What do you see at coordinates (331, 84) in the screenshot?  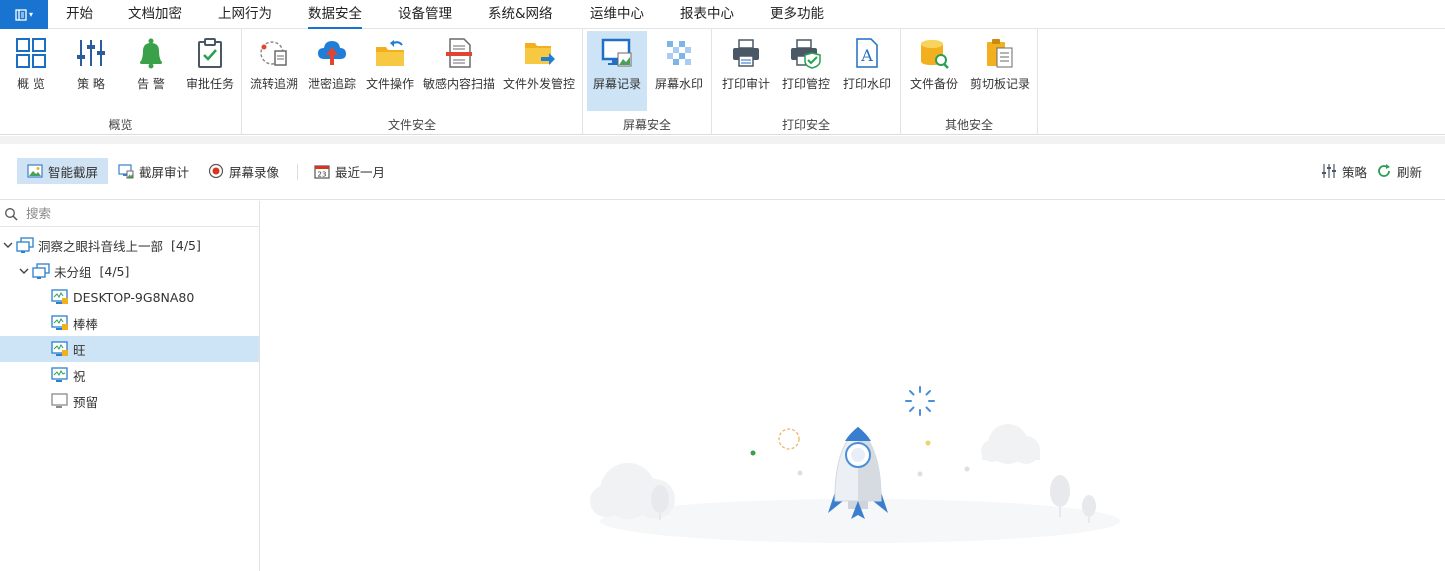 I see `leak-tracking-button-label: 泄密追踪` at bounding box center [331, 84].